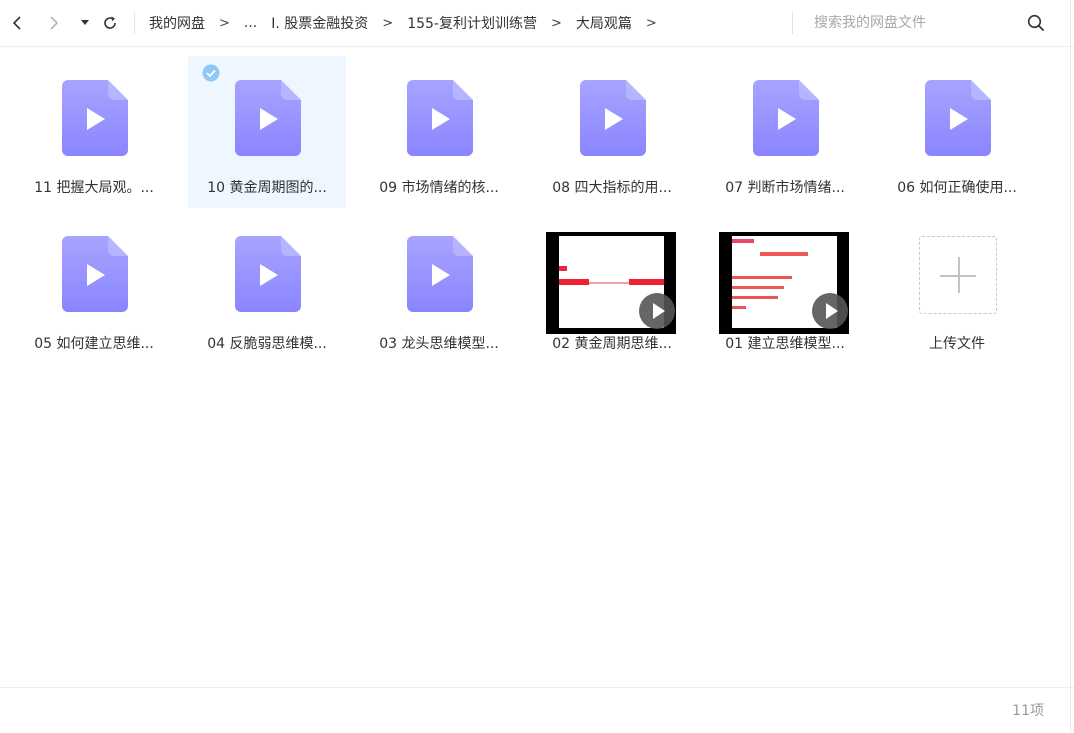 The height and width of the screenshot is (733, 1074). Describe the element at coordinates (177, 23) in the screenshot. I see `breadcrumb-my-drive: 我的网盘` at that location.